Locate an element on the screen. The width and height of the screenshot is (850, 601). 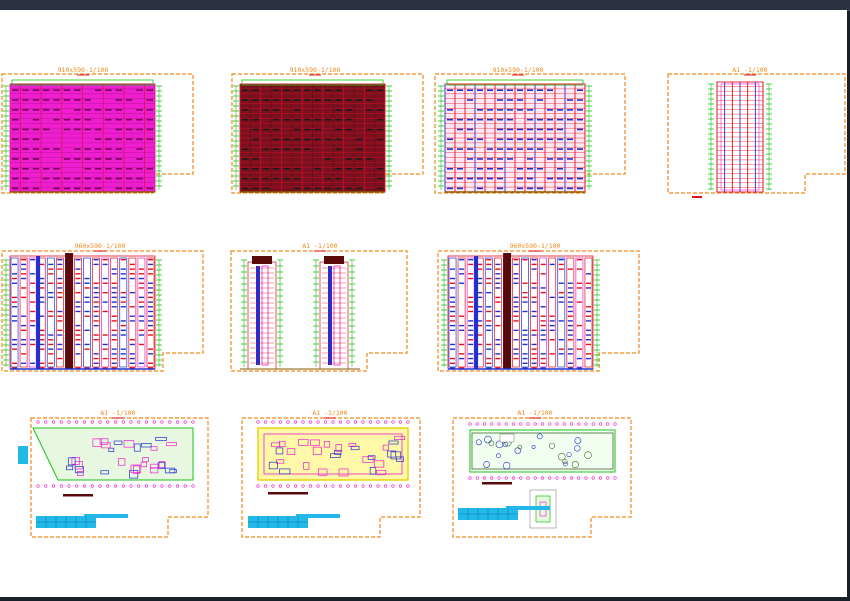
sheet-scale-label: 960x590-1/100 is located at coordinates (100, 246).